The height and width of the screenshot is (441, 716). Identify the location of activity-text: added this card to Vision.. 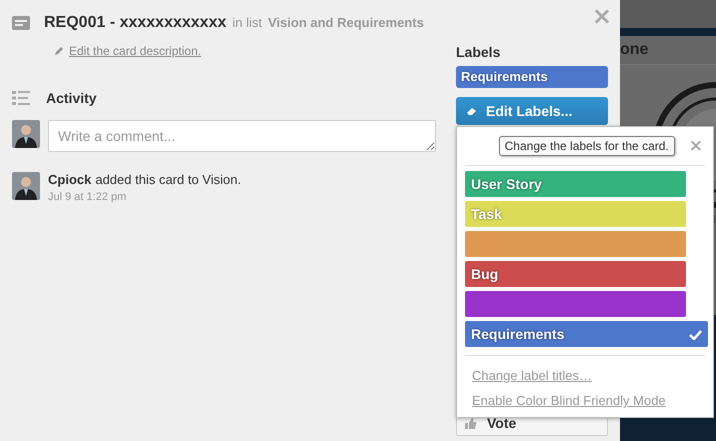
(168, 179).